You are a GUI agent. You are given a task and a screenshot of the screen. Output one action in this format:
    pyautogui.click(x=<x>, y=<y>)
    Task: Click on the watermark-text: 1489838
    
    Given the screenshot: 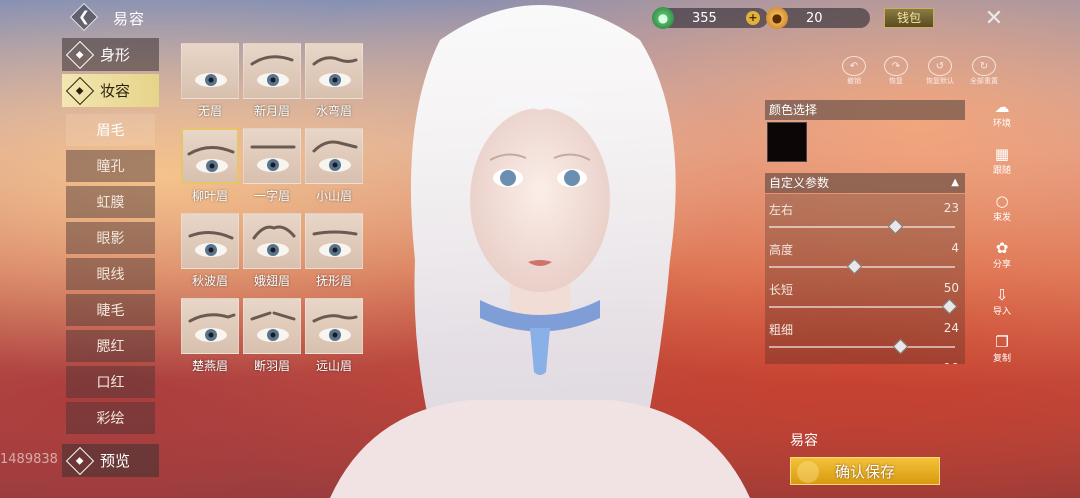 What is the action you would take?
    pyautogui.click(x=29, y=459)
    